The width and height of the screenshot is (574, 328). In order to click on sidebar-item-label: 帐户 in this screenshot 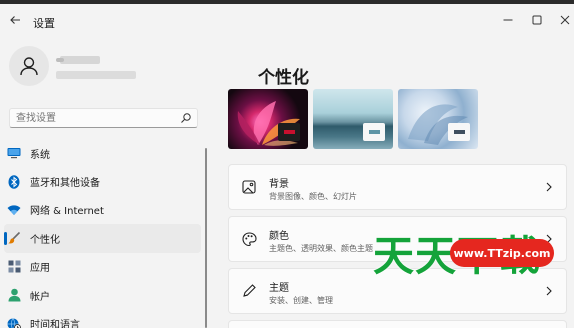, I will do `click(40, 297)`.